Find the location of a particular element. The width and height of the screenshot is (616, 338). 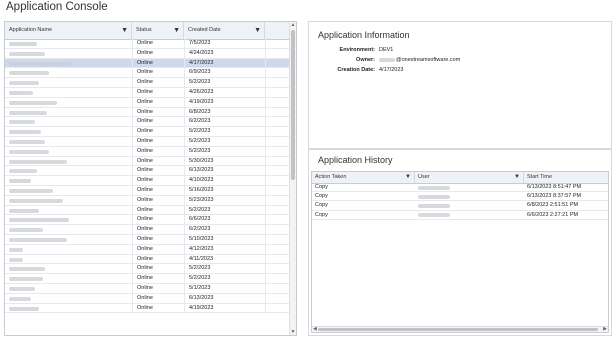

table-row: Online 7/5/2023 is located at coordinates (148, 44).